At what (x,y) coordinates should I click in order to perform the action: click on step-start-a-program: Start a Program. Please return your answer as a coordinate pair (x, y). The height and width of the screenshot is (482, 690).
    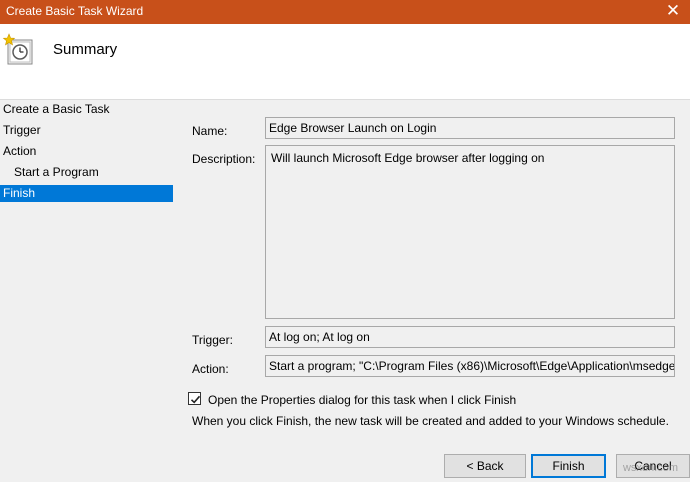
    Looking at the image, I should click on (86, 172).